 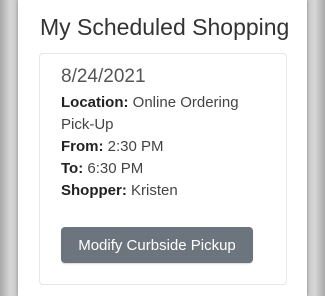 I want to click on shopper-row: Shopper: Kristen, so click(x=168, y=191).